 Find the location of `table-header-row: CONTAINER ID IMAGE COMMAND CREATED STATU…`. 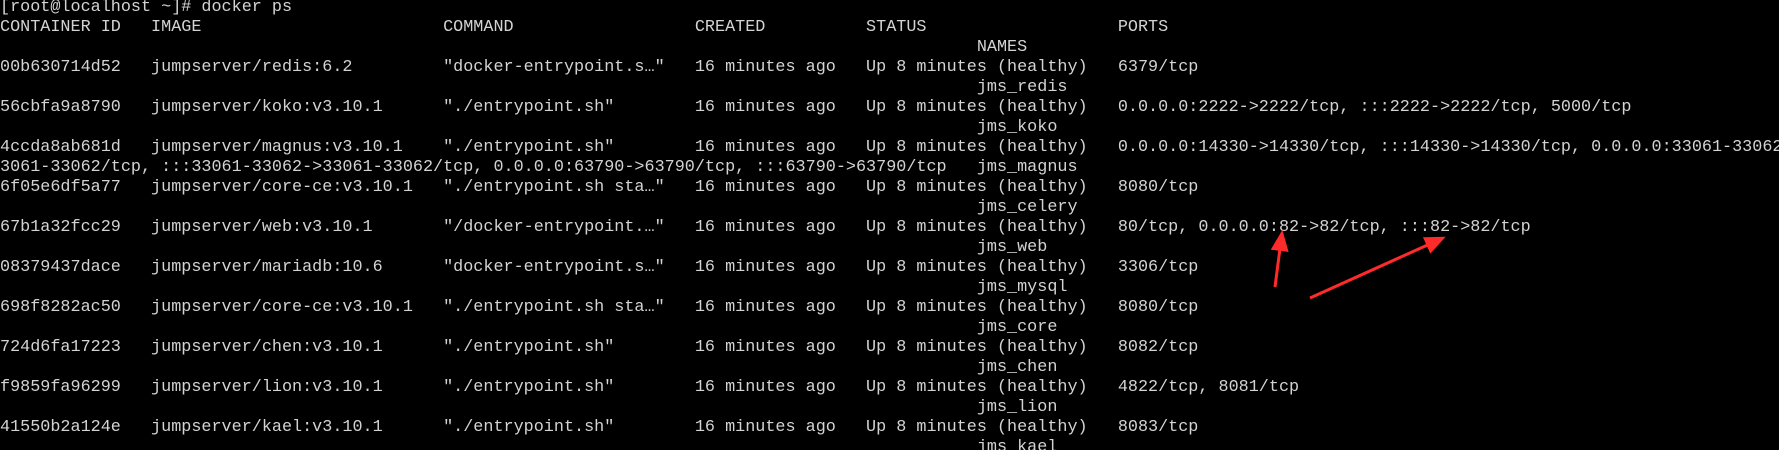

table-header-row: CONTAINER ID IMAGE COMMAND CREATED STATU… is located at coordinates (584, 27).